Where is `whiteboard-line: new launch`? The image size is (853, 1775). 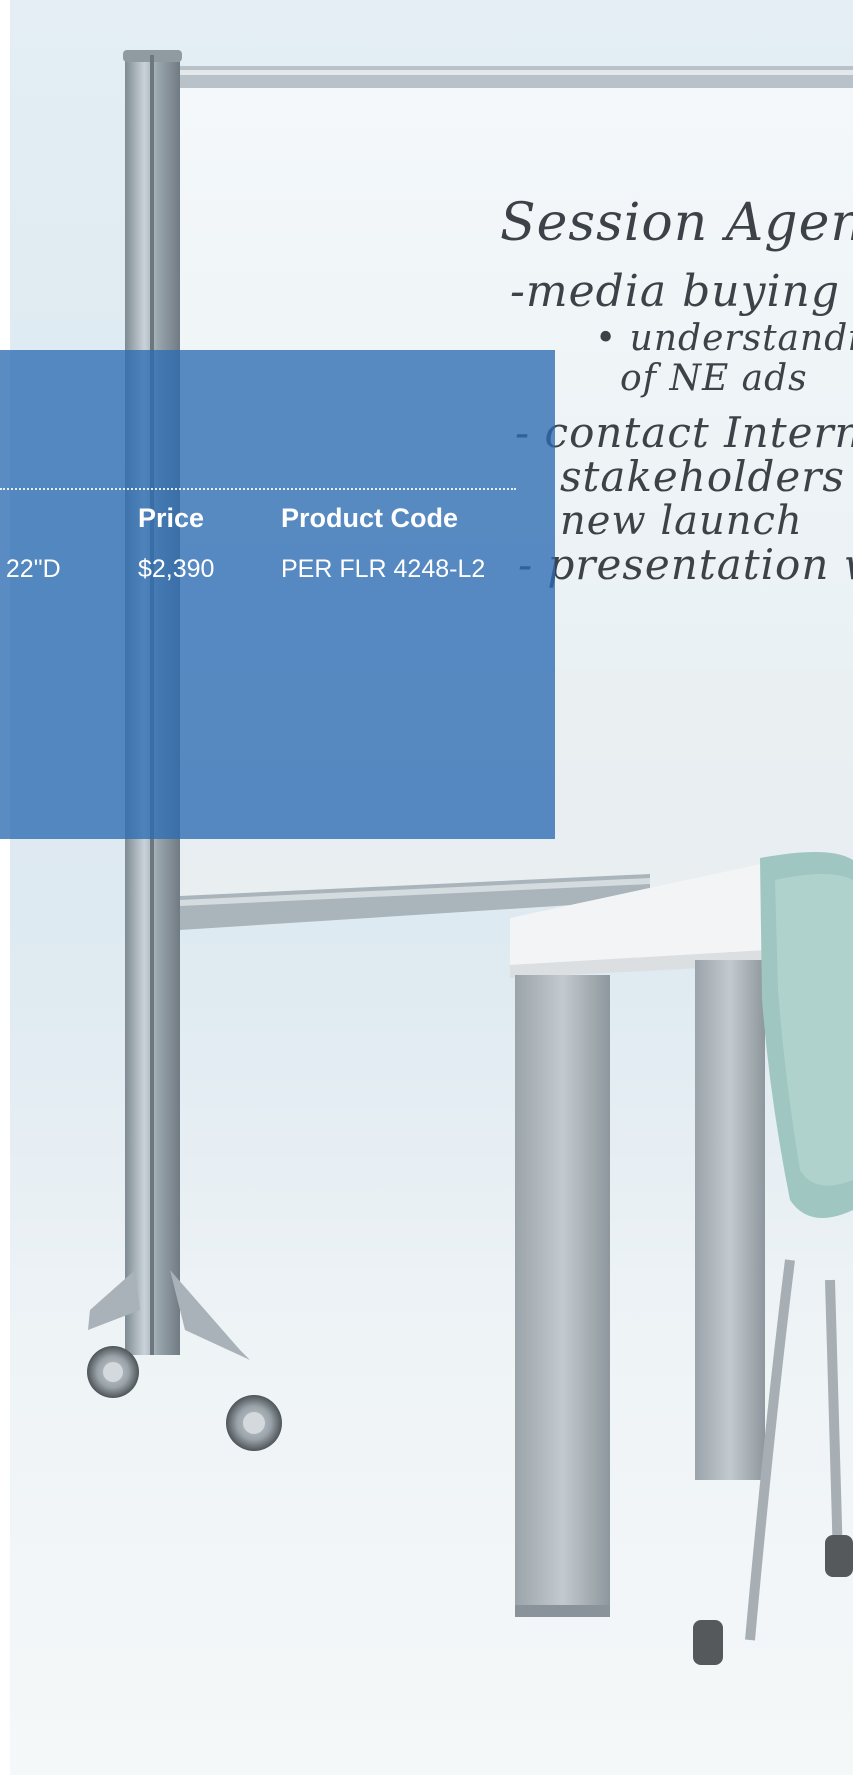 whiteboard-line: new launch is located at coordinates (681, 521).